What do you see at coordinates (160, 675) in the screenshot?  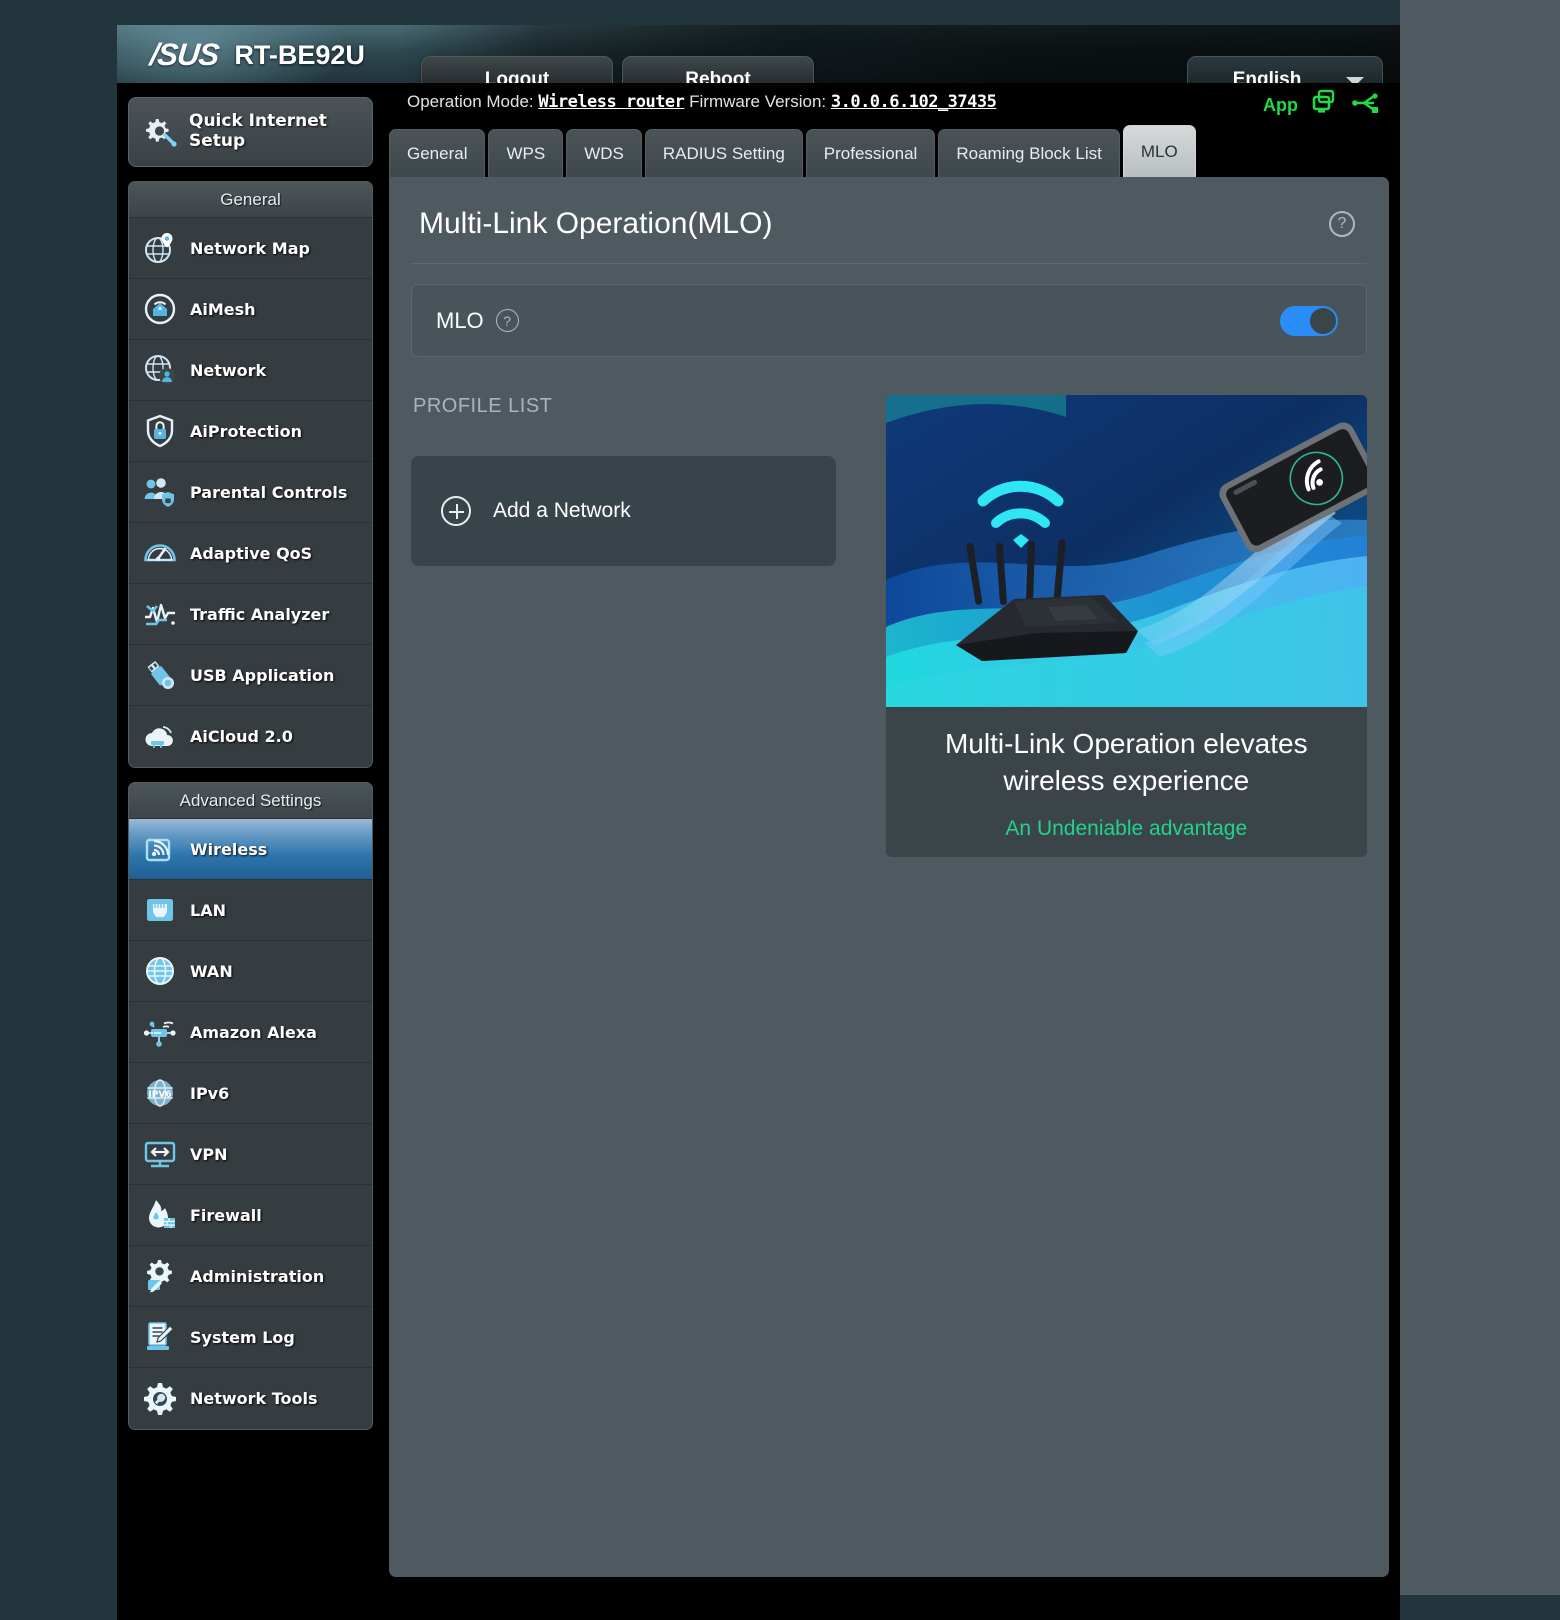 I see `usb-icon` at bounding box center [160, 675].